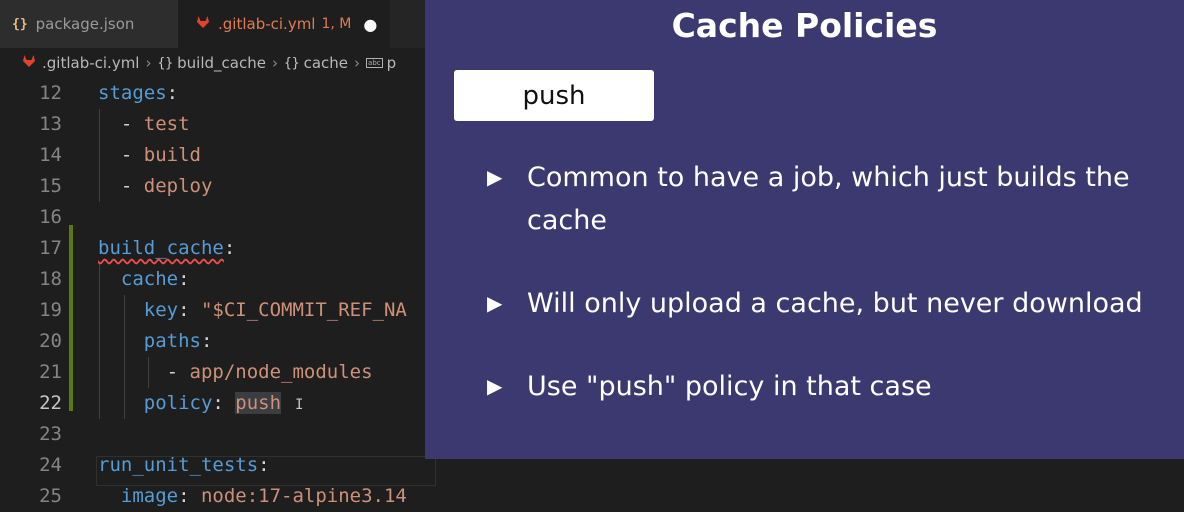 This screenshot has width=1184, height=512. I want to click on line-number: 12, so click(50, 93).